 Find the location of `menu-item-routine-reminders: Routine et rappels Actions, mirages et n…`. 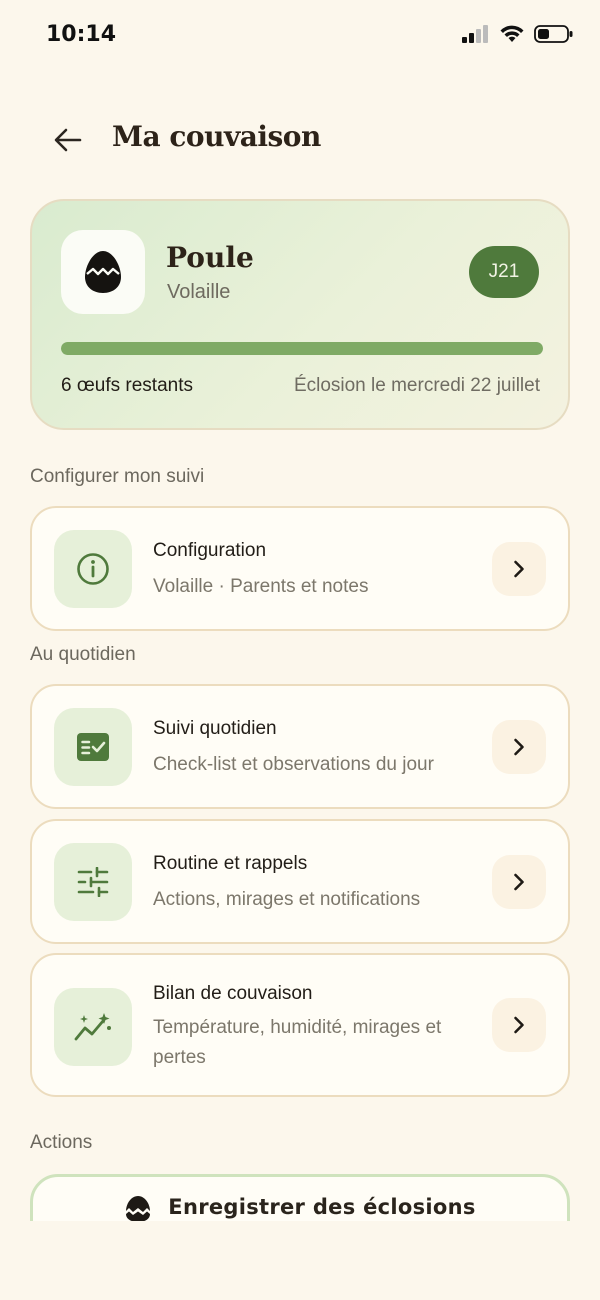

menu-item-routine-reminders: Routine et rappels Actions, mirages et n… is located at coordinates (300, 881).